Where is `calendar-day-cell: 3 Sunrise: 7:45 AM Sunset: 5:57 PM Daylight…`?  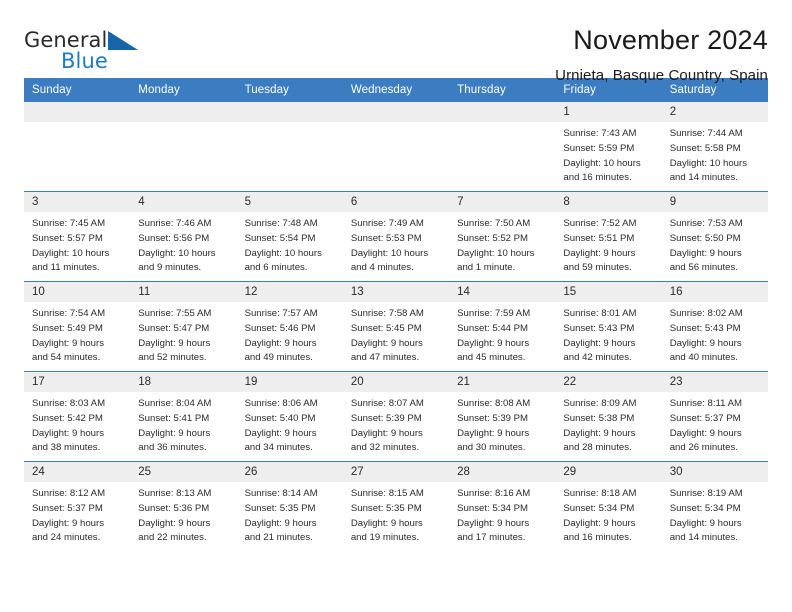
calendar-day-cell: 3 Sunrise: 7:45 AM Sunset: 5:57 PM Daylight… is located at coordinates (77, 236).